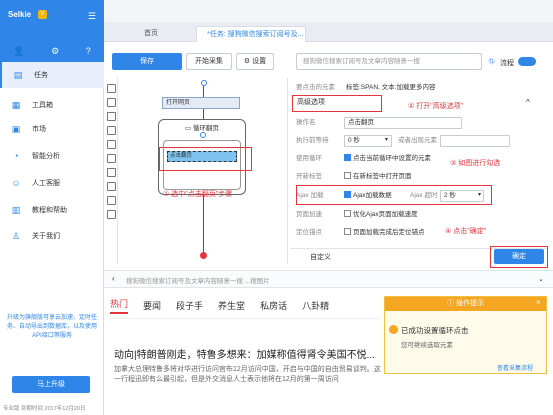 The height and width of the screenshot is (415, 553). I want to click on web-tab-hot: 热门, so click(119, 305).